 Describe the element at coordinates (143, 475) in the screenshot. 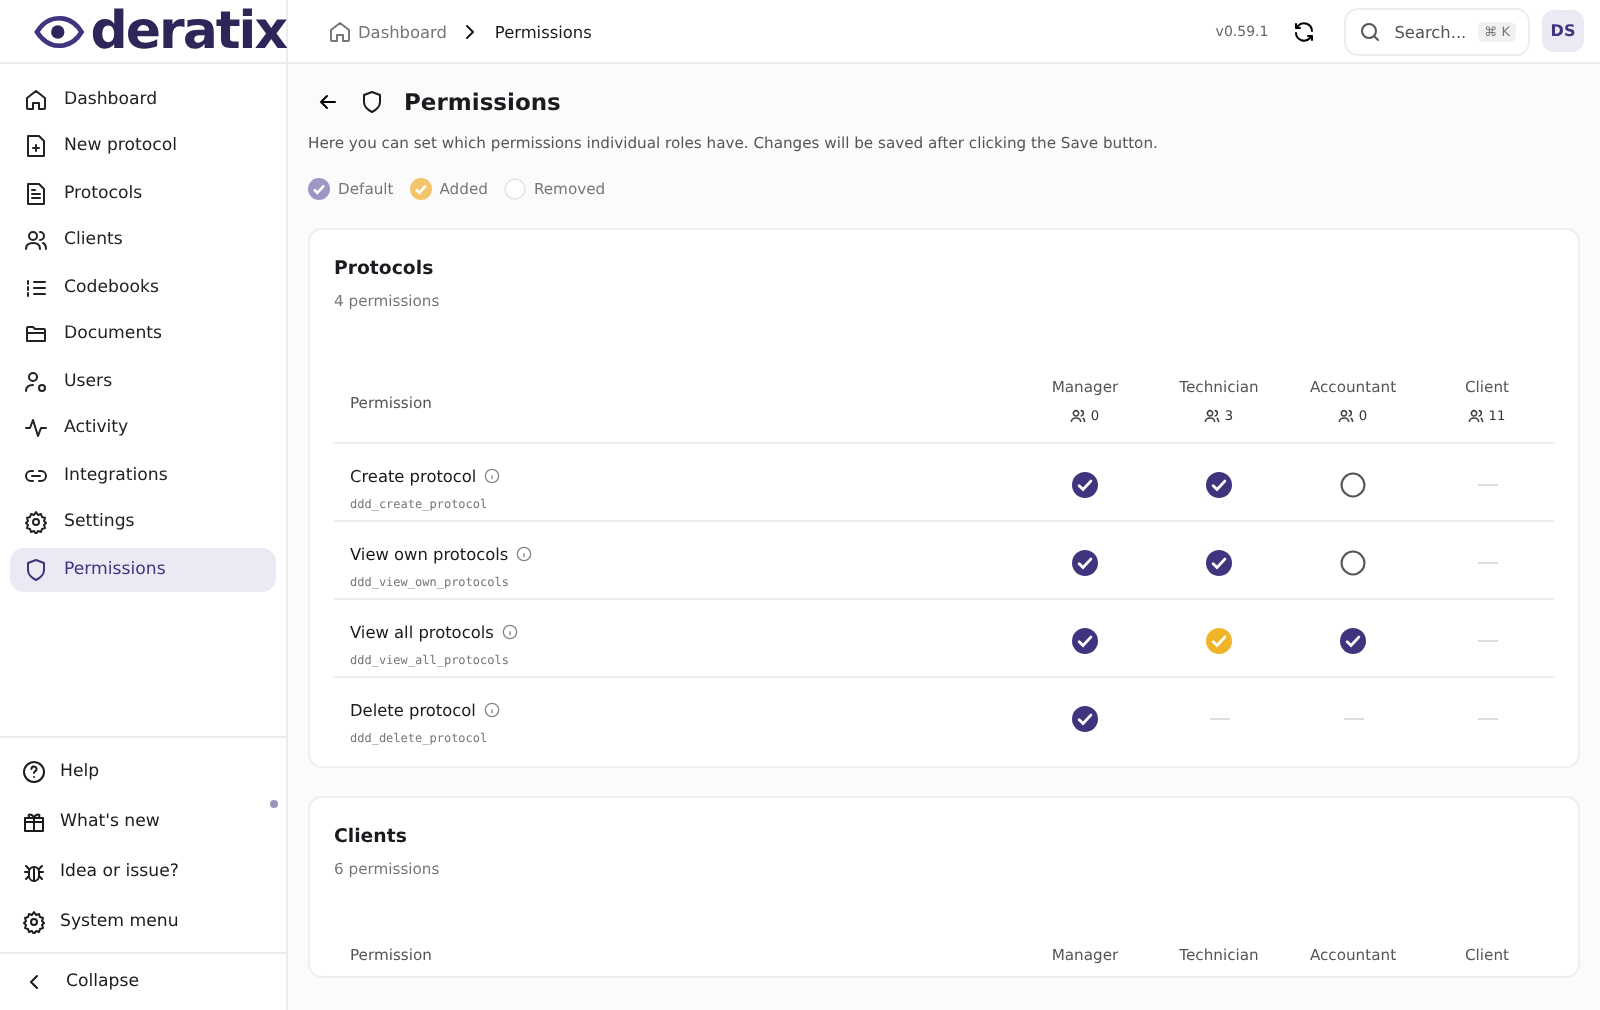

I see `sidebar-item: Integrations` at that location.